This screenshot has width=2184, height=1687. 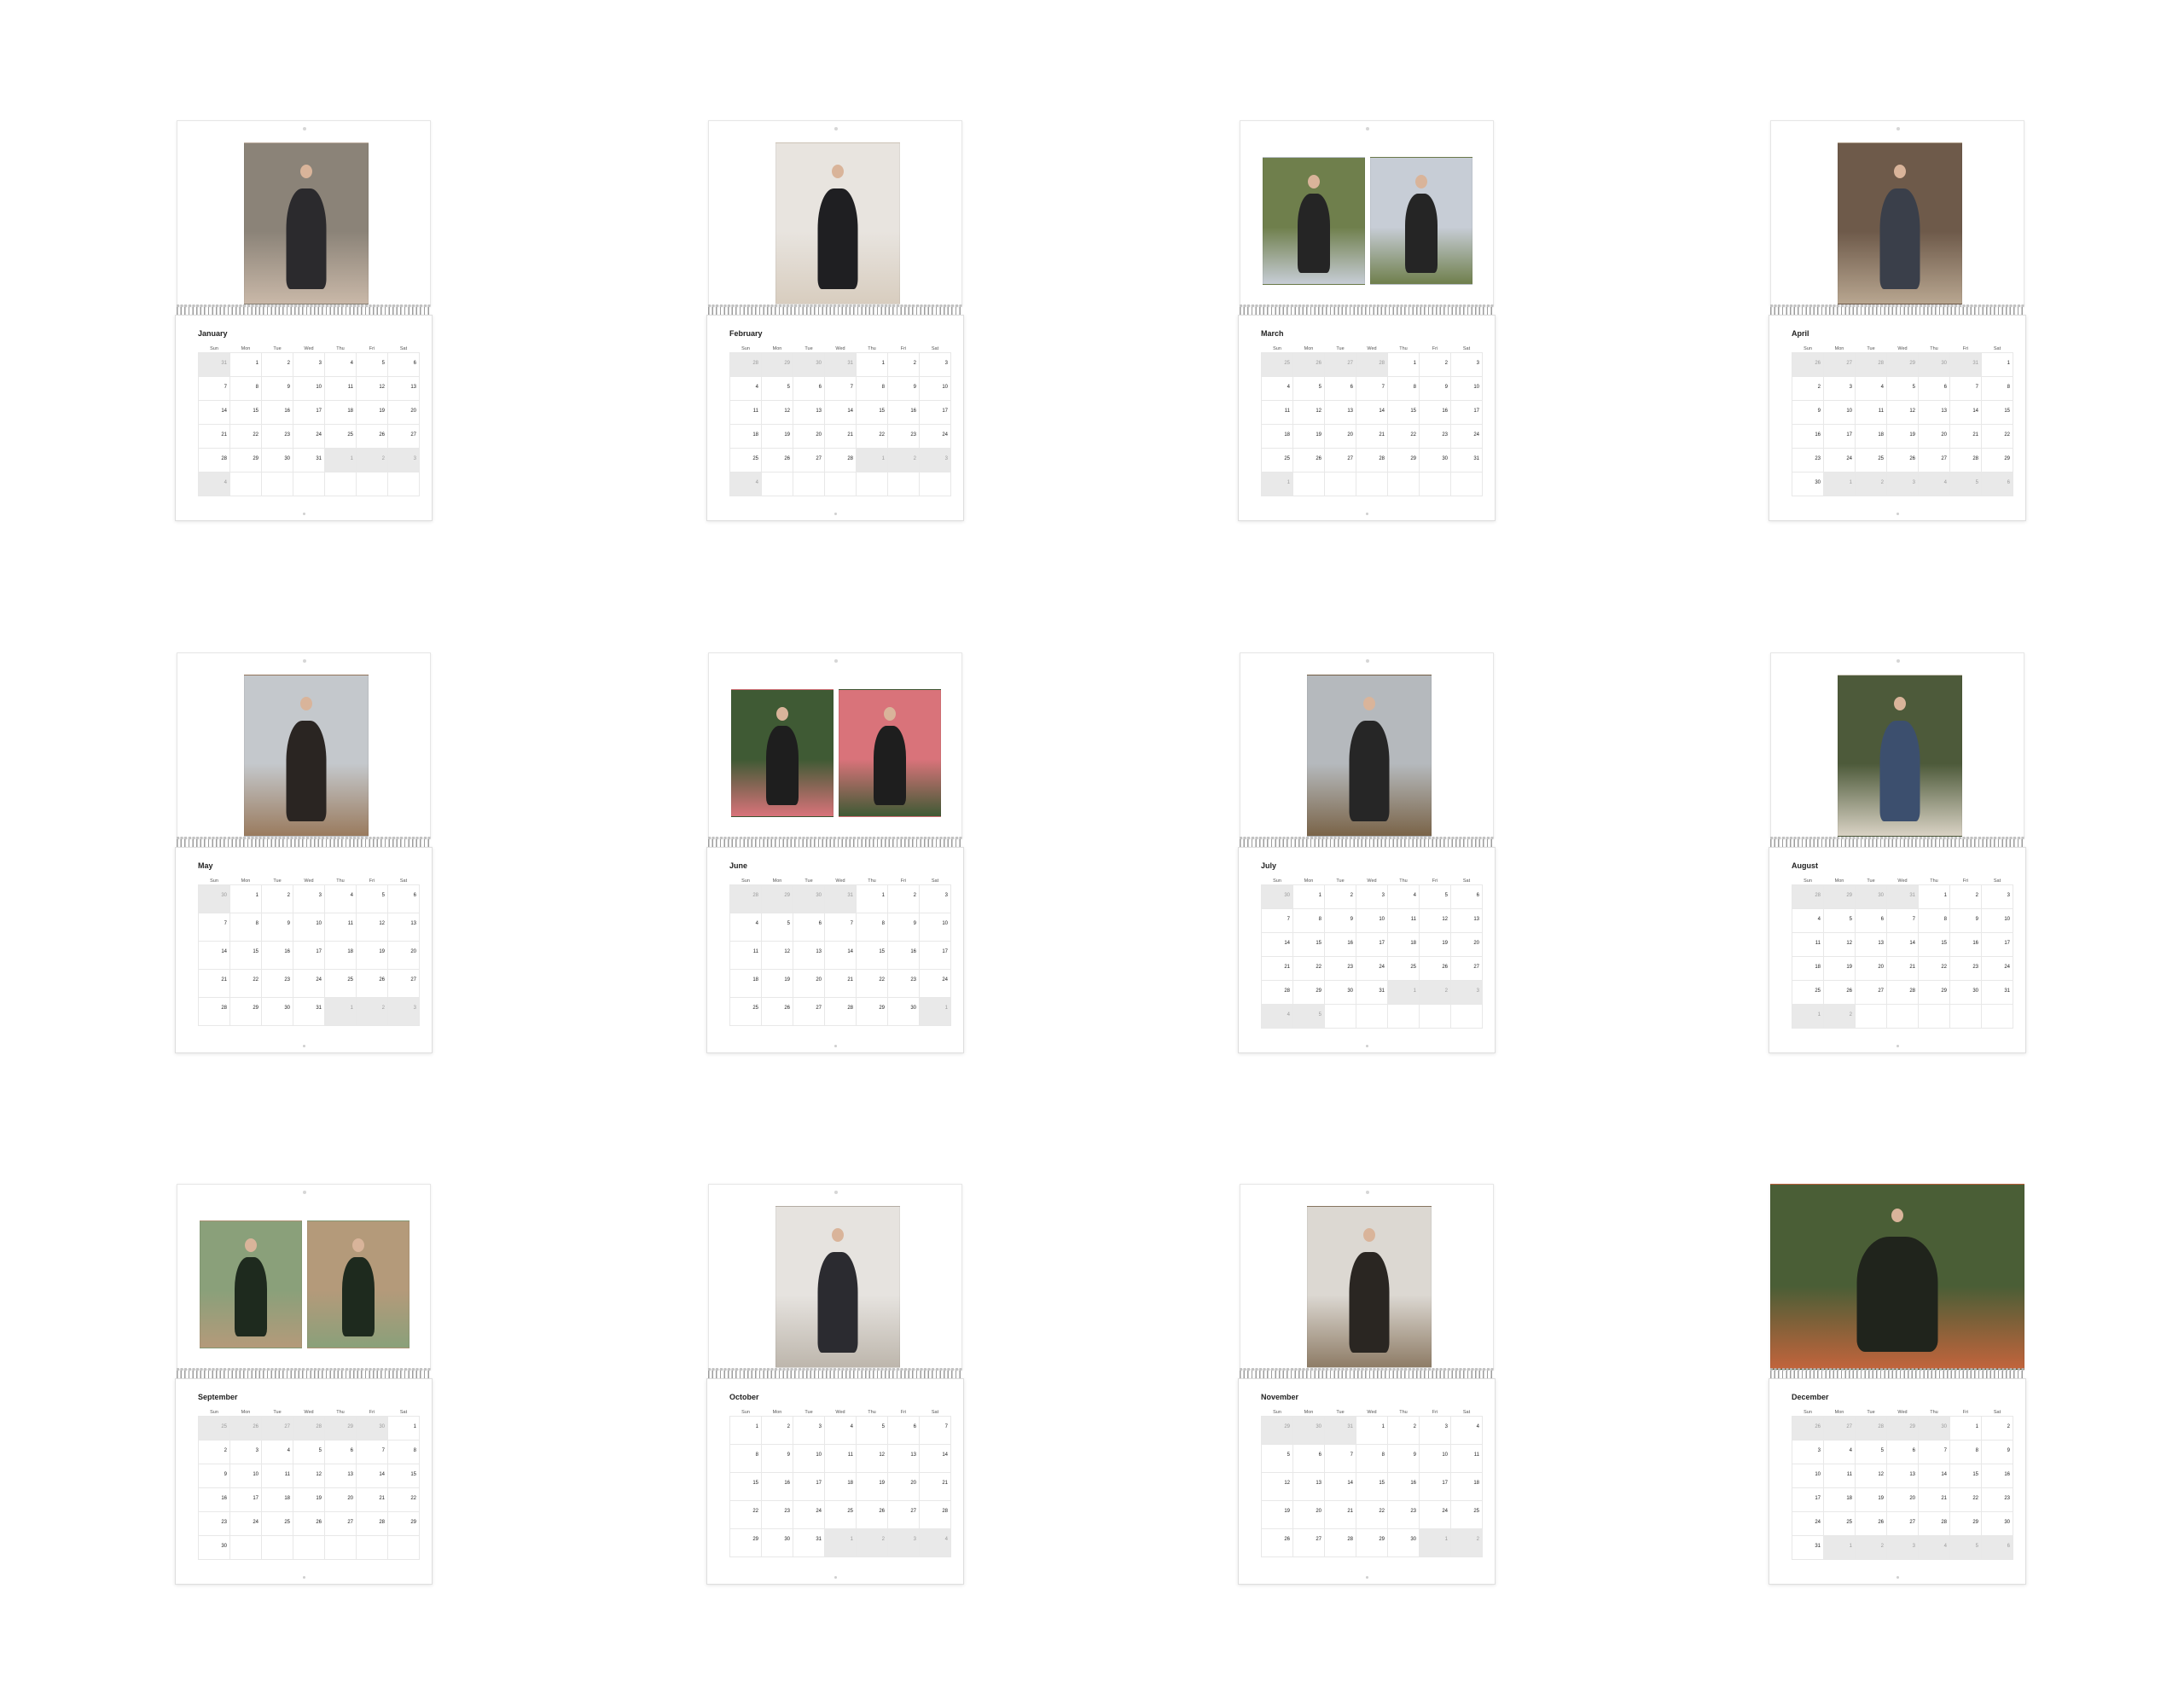 I want to click on week-row: 23 24 25 26 27 28 29, so click(x=1902, y=460).